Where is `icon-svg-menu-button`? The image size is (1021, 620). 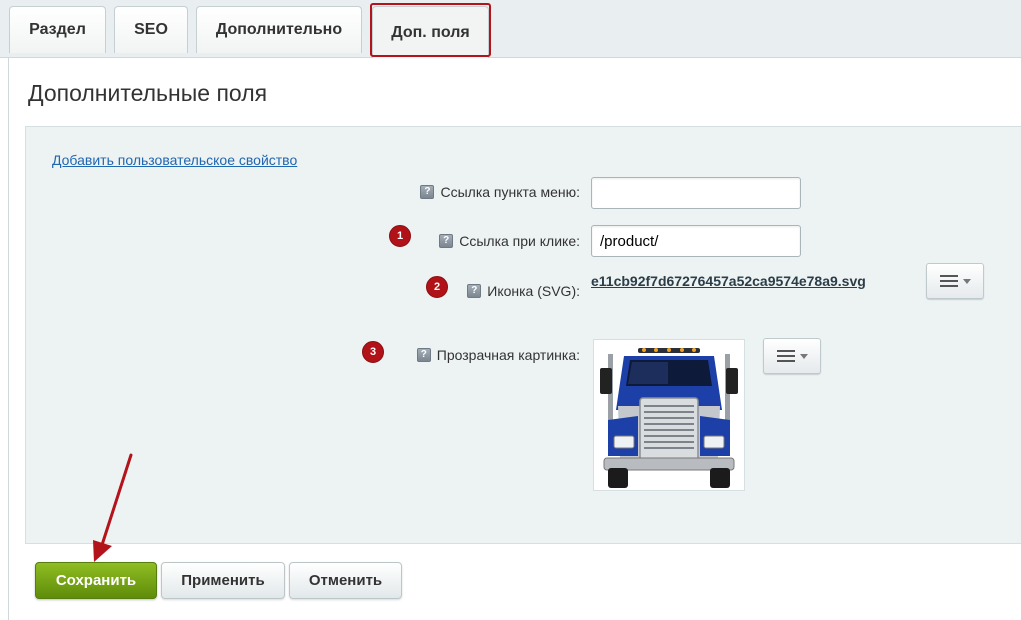
icon-svg-menu-button is located at coordinates (955, 281).